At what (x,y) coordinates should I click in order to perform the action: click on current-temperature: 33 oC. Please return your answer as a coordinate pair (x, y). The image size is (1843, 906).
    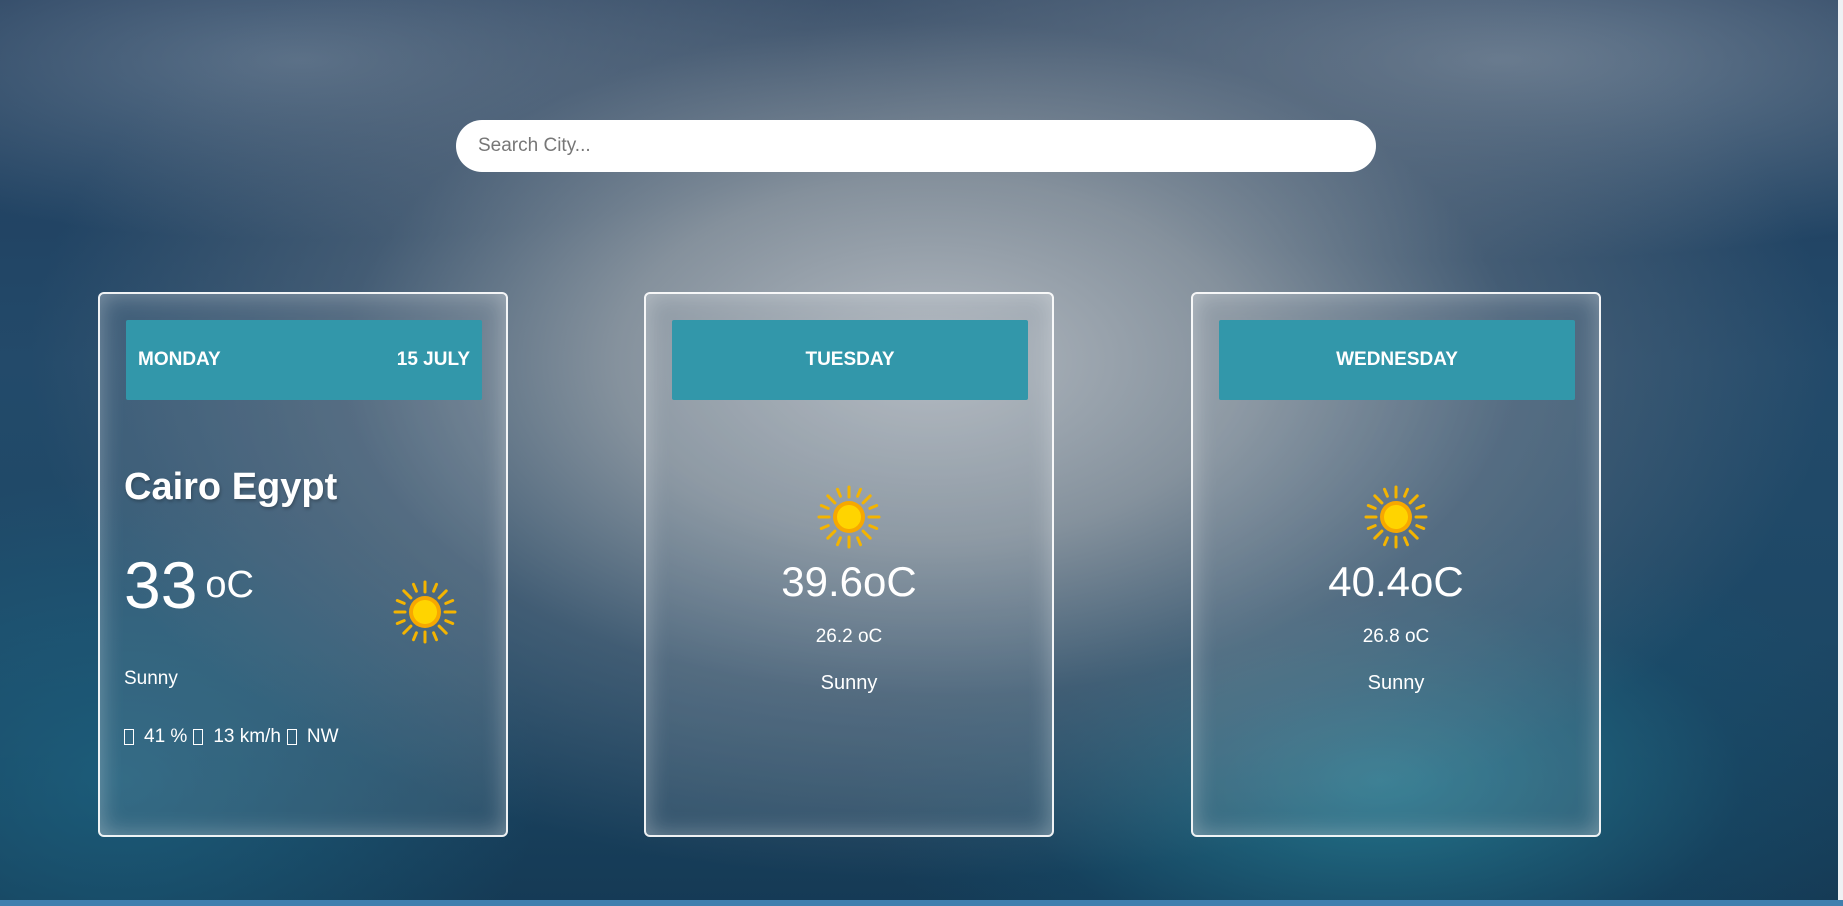
    Looking at the image, I should click on (189, 585).